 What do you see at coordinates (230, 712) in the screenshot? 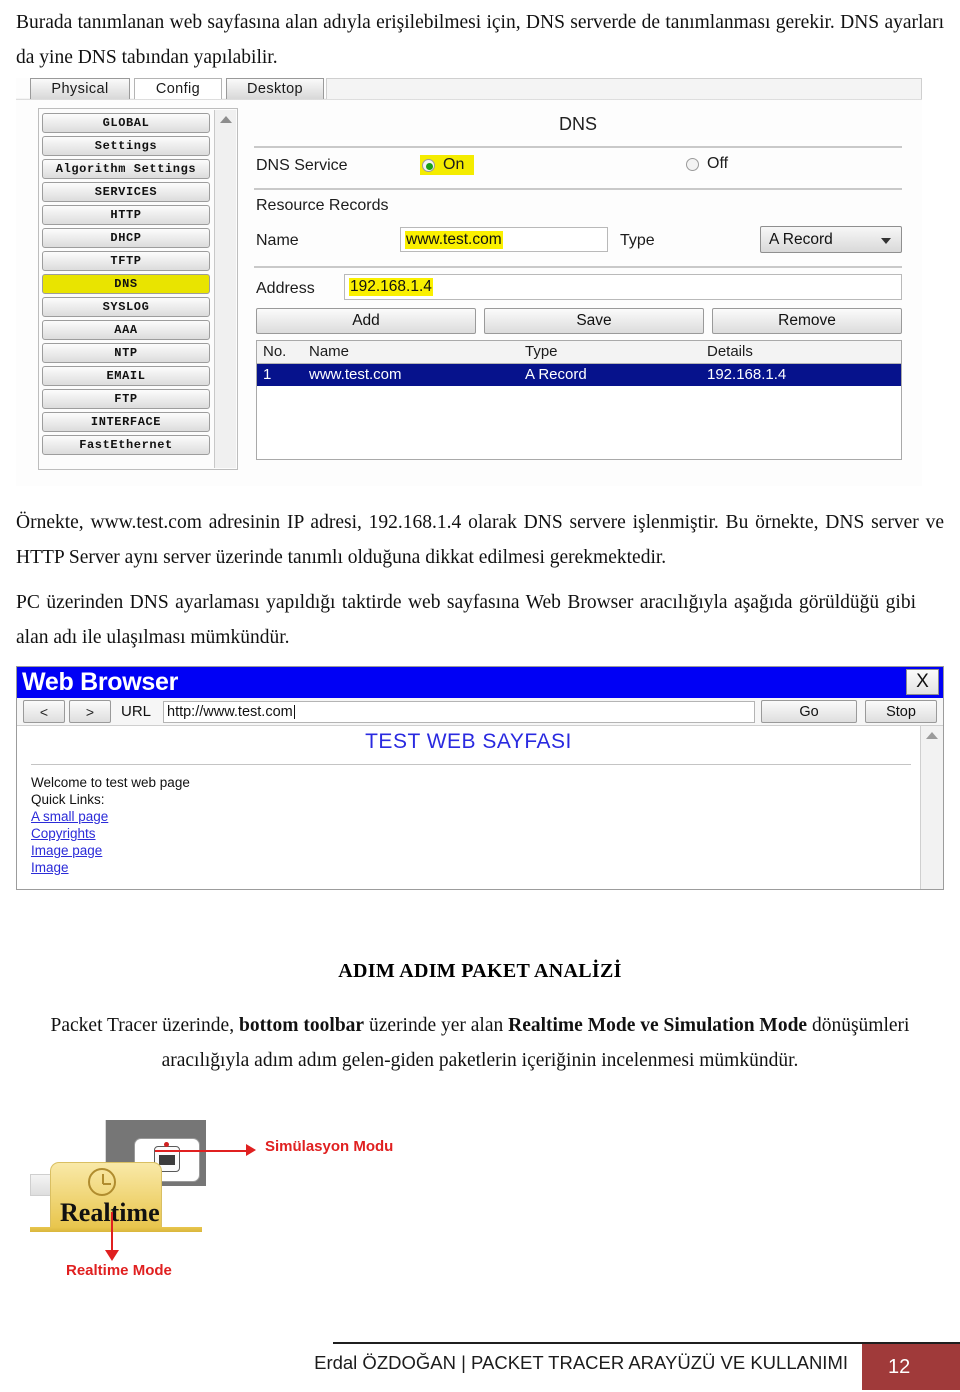
I see `url-input-value: http://www.test.com` at bounding box center [230, 712].